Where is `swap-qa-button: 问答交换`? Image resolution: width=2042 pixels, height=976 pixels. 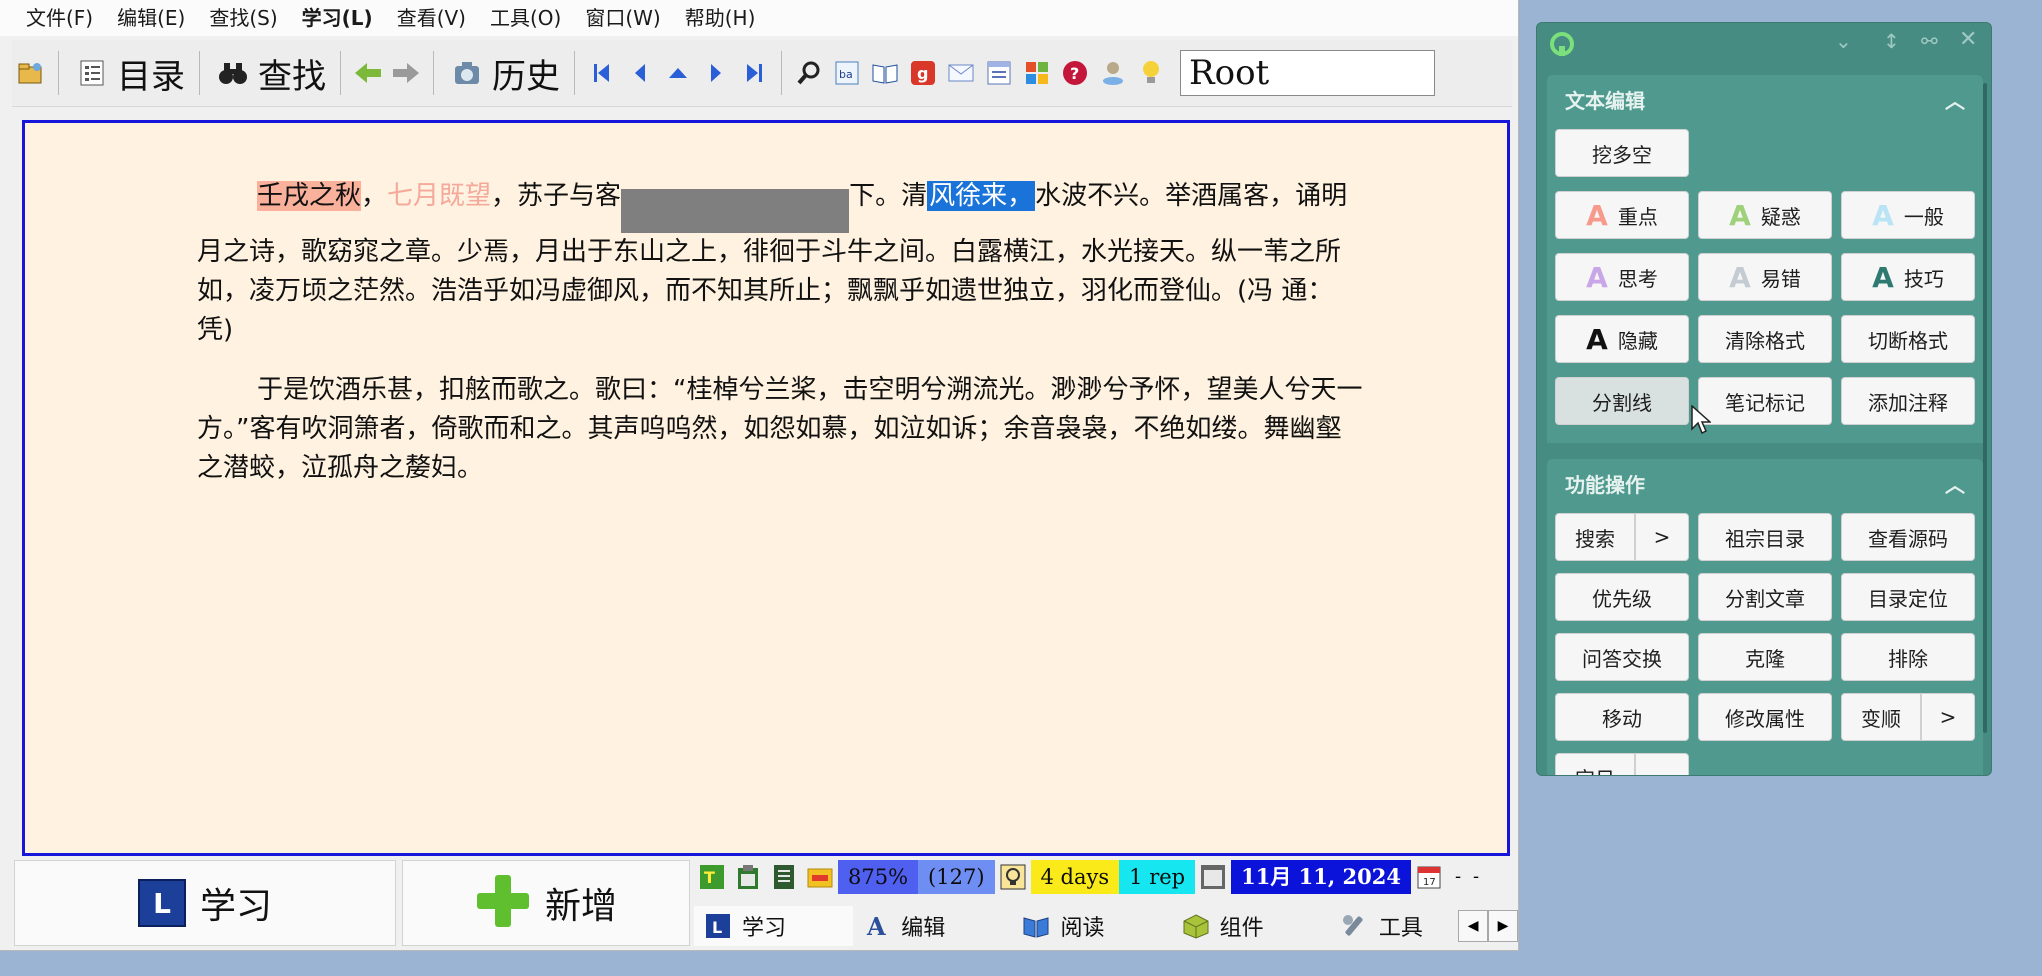
swap-qa-button: 问答交换 is located at coordinates (1622, 657).